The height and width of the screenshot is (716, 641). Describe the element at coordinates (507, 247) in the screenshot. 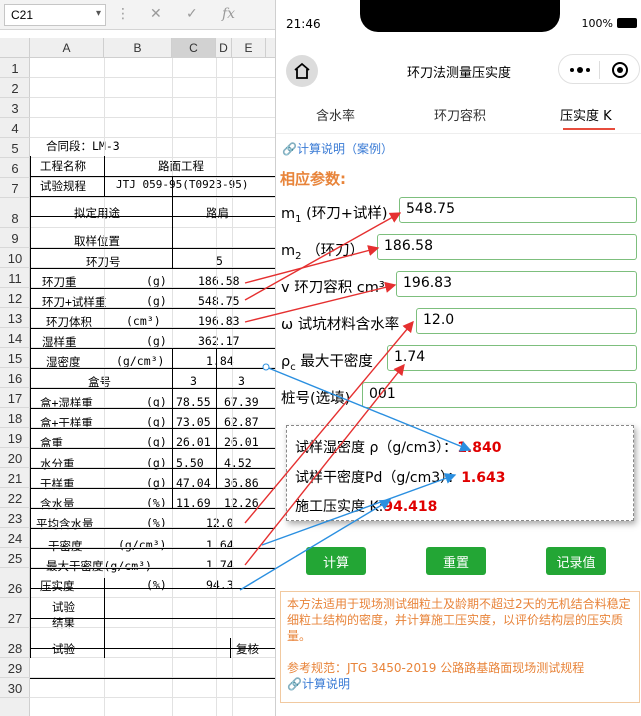

I see `m2-input: 186.58` at that location.